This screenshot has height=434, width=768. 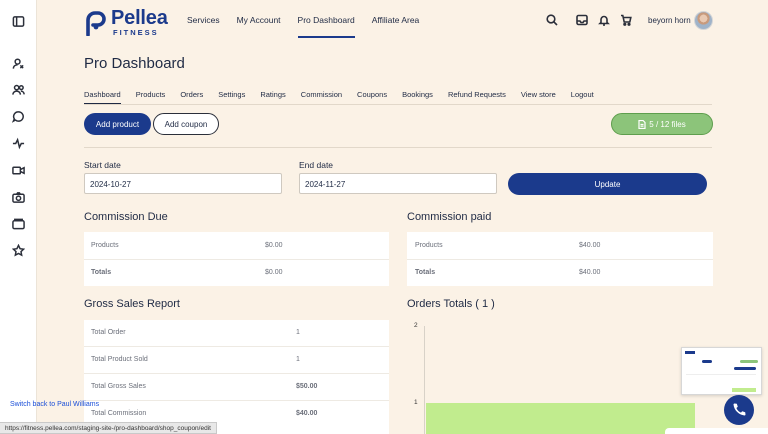 I want to click on left-sidebar, so click(x=18, y=217).